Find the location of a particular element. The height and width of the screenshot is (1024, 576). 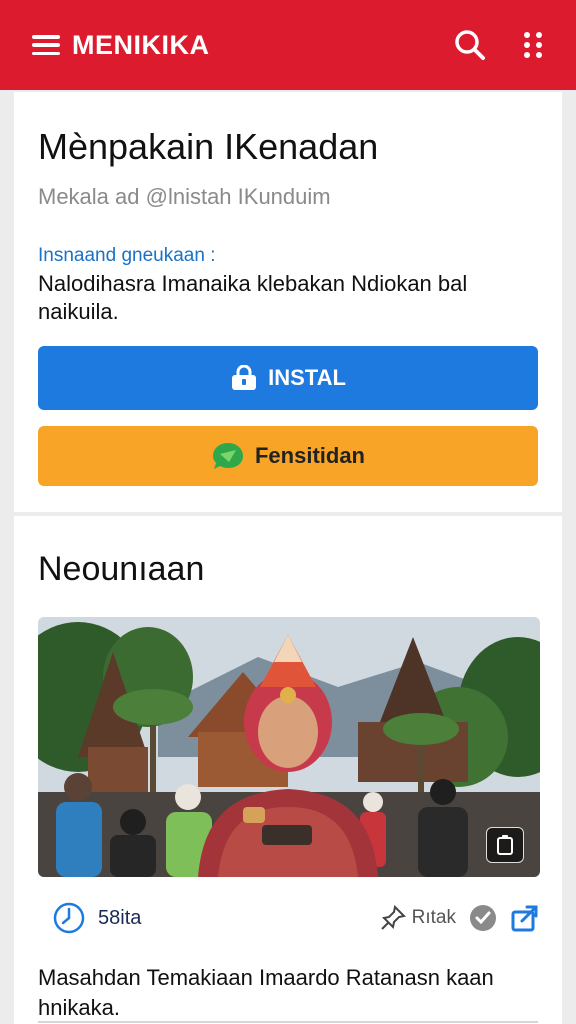

share-icon is located at coordinates (525, 918).